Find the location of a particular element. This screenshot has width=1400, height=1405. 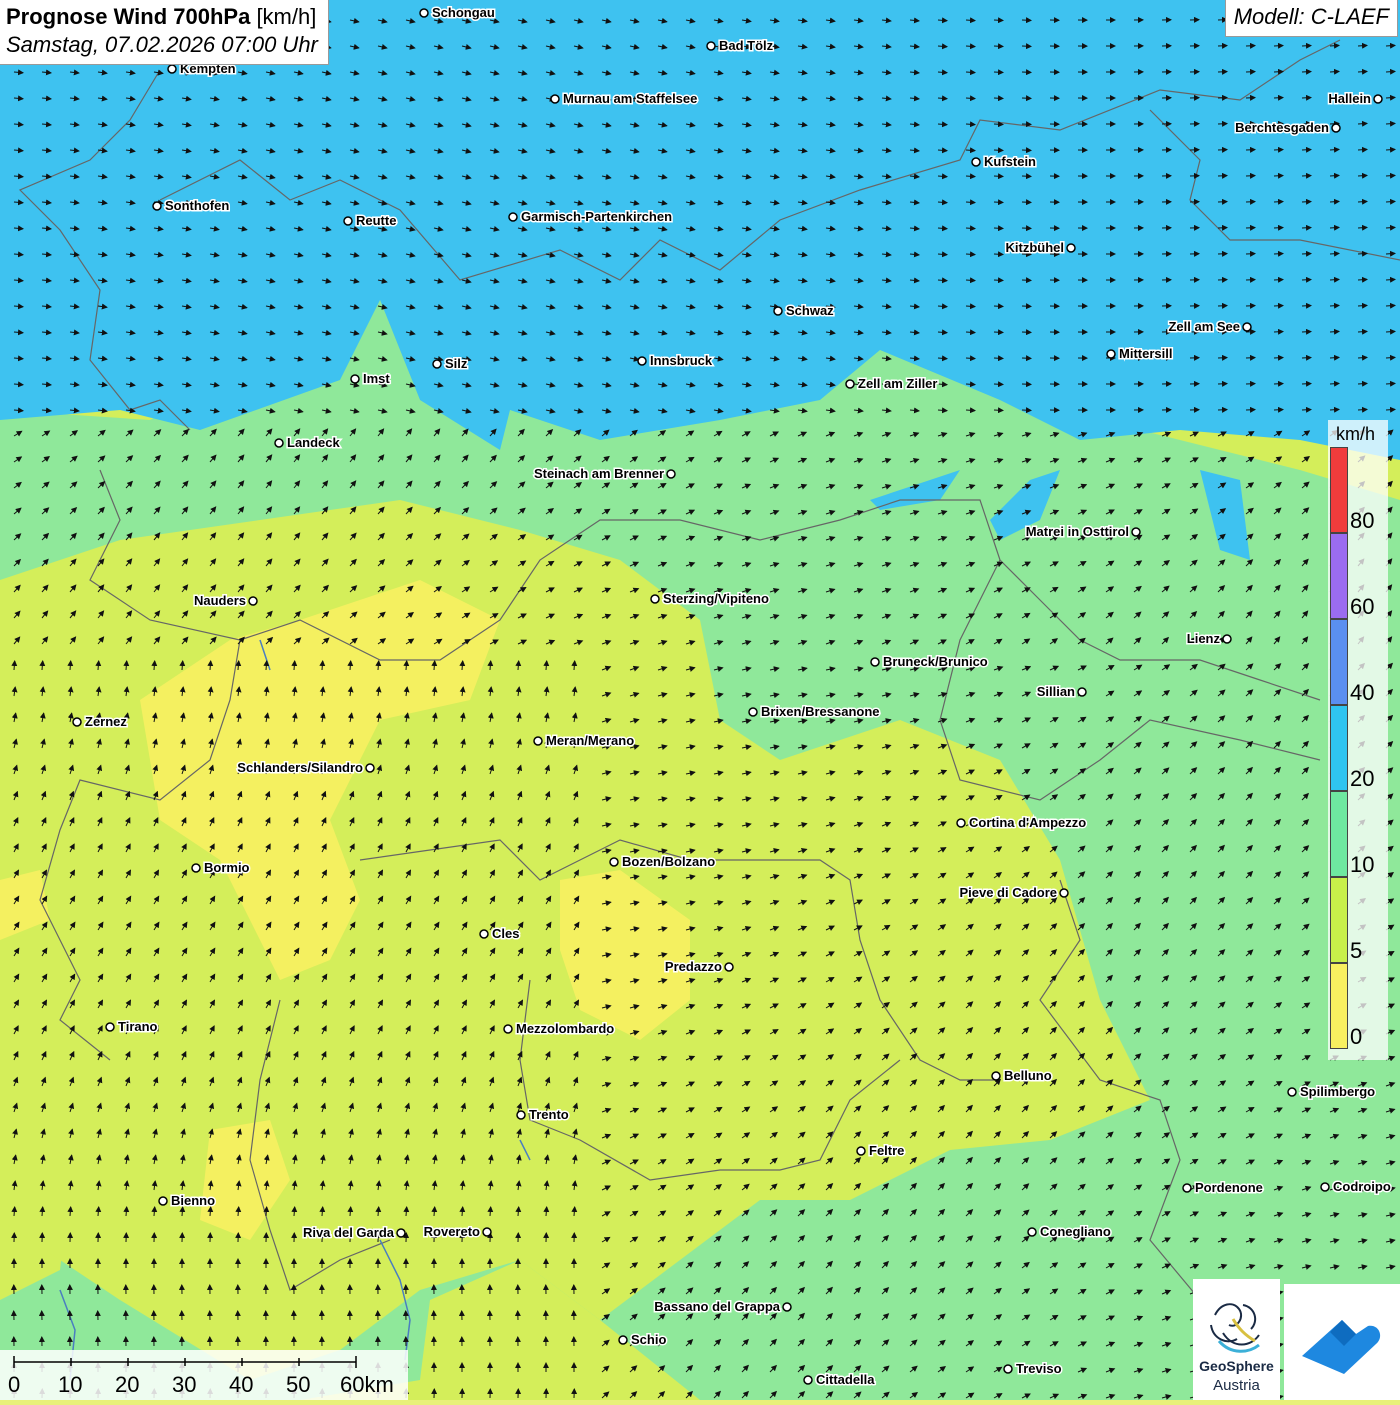

city-marker: Zell am See is located at coordinates (1209, 326).